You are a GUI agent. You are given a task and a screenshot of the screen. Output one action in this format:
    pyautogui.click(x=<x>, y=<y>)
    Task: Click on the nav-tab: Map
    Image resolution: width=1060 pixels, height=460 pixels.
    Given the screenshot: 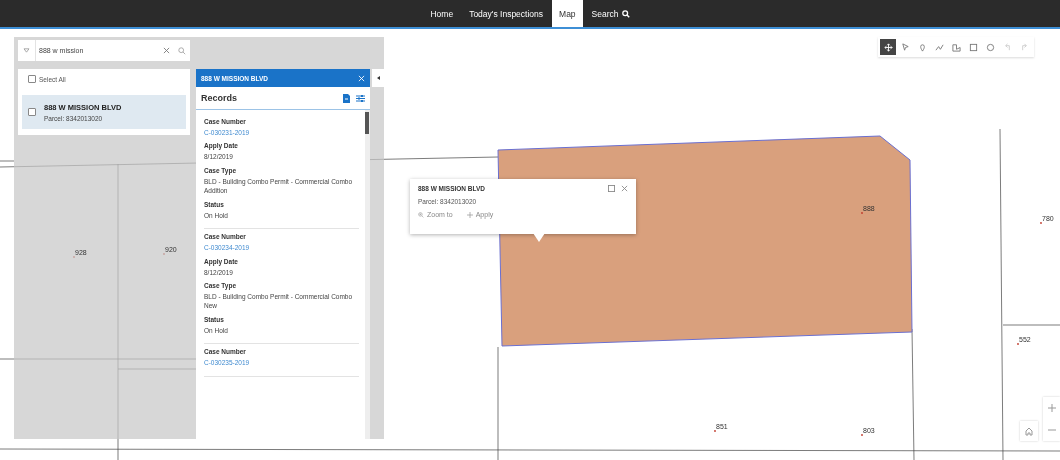 What is the action you would take?
    pyautogui.click(x=567, y=13)
    